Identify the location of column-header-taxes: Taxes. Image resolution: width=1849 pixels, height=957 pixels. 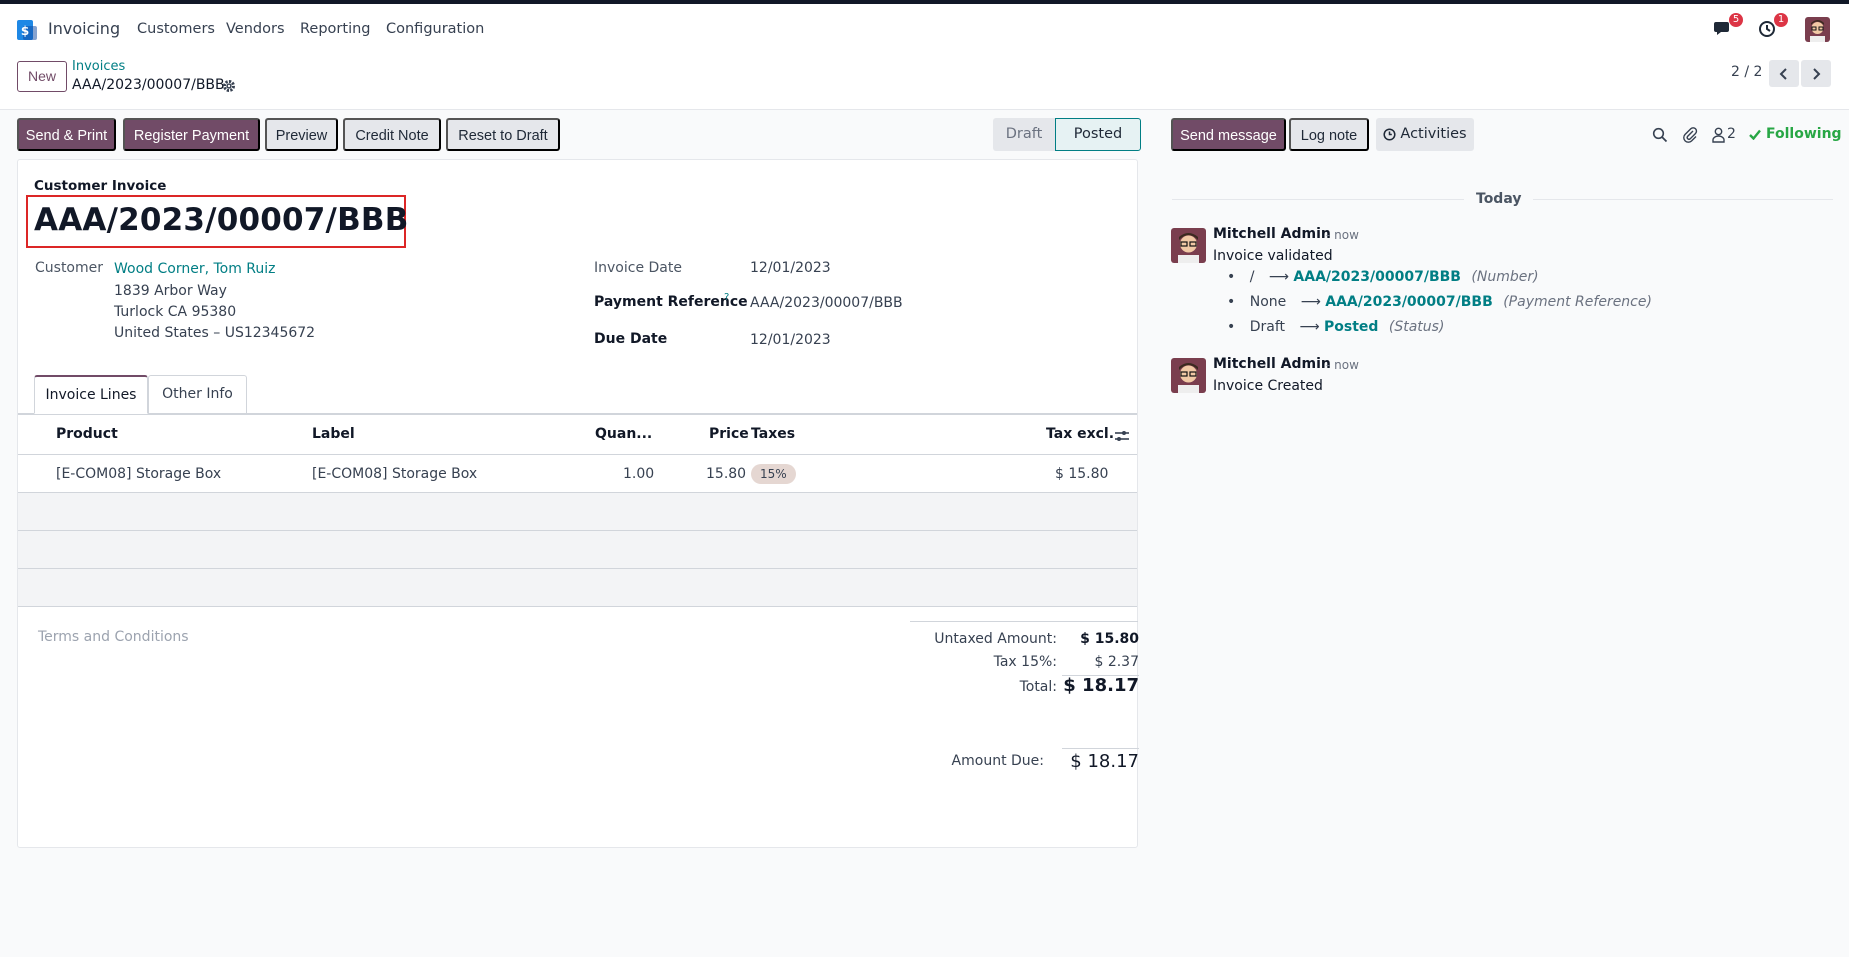
(773, 434).